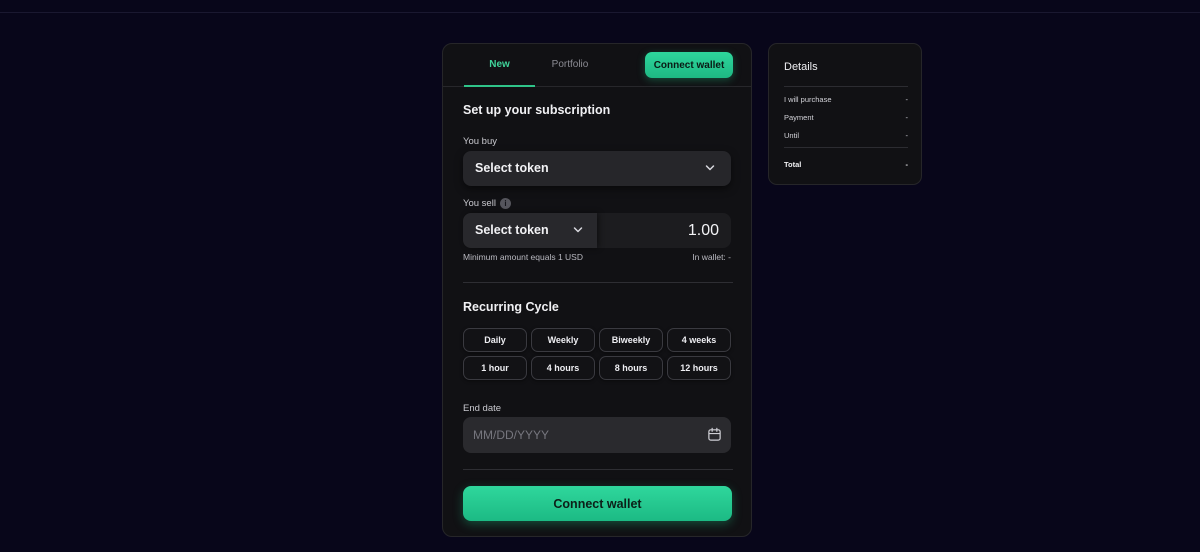 The image size is (1200, 552). I want to click on minimum-amount-hint: Minimum amount equals 1 USD, so click(523, 257).